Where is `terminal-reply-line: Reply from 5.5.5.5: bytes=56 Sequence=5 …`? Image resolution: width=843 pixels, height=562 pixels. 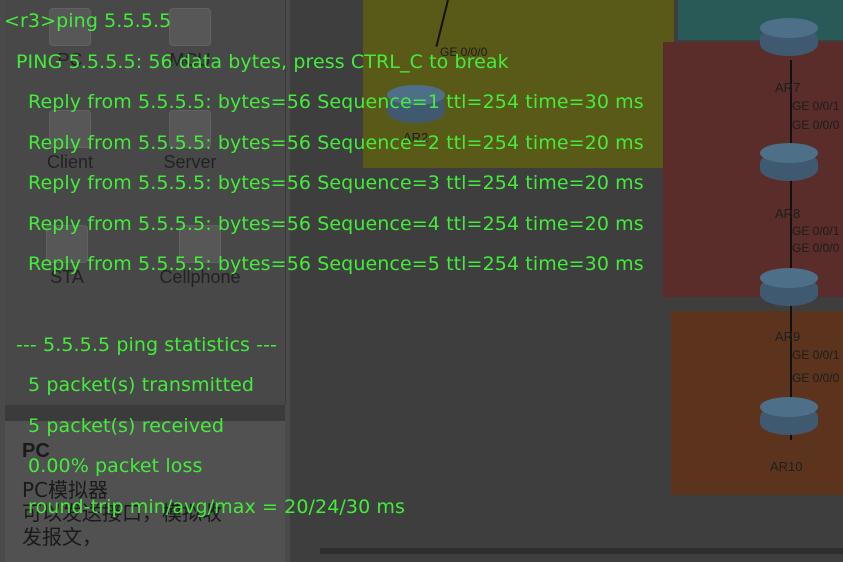 terminal-reply-line: Reply from 5.5.5.5: bytes=56 Sequence=5 … is located at coordinates (336, 264).